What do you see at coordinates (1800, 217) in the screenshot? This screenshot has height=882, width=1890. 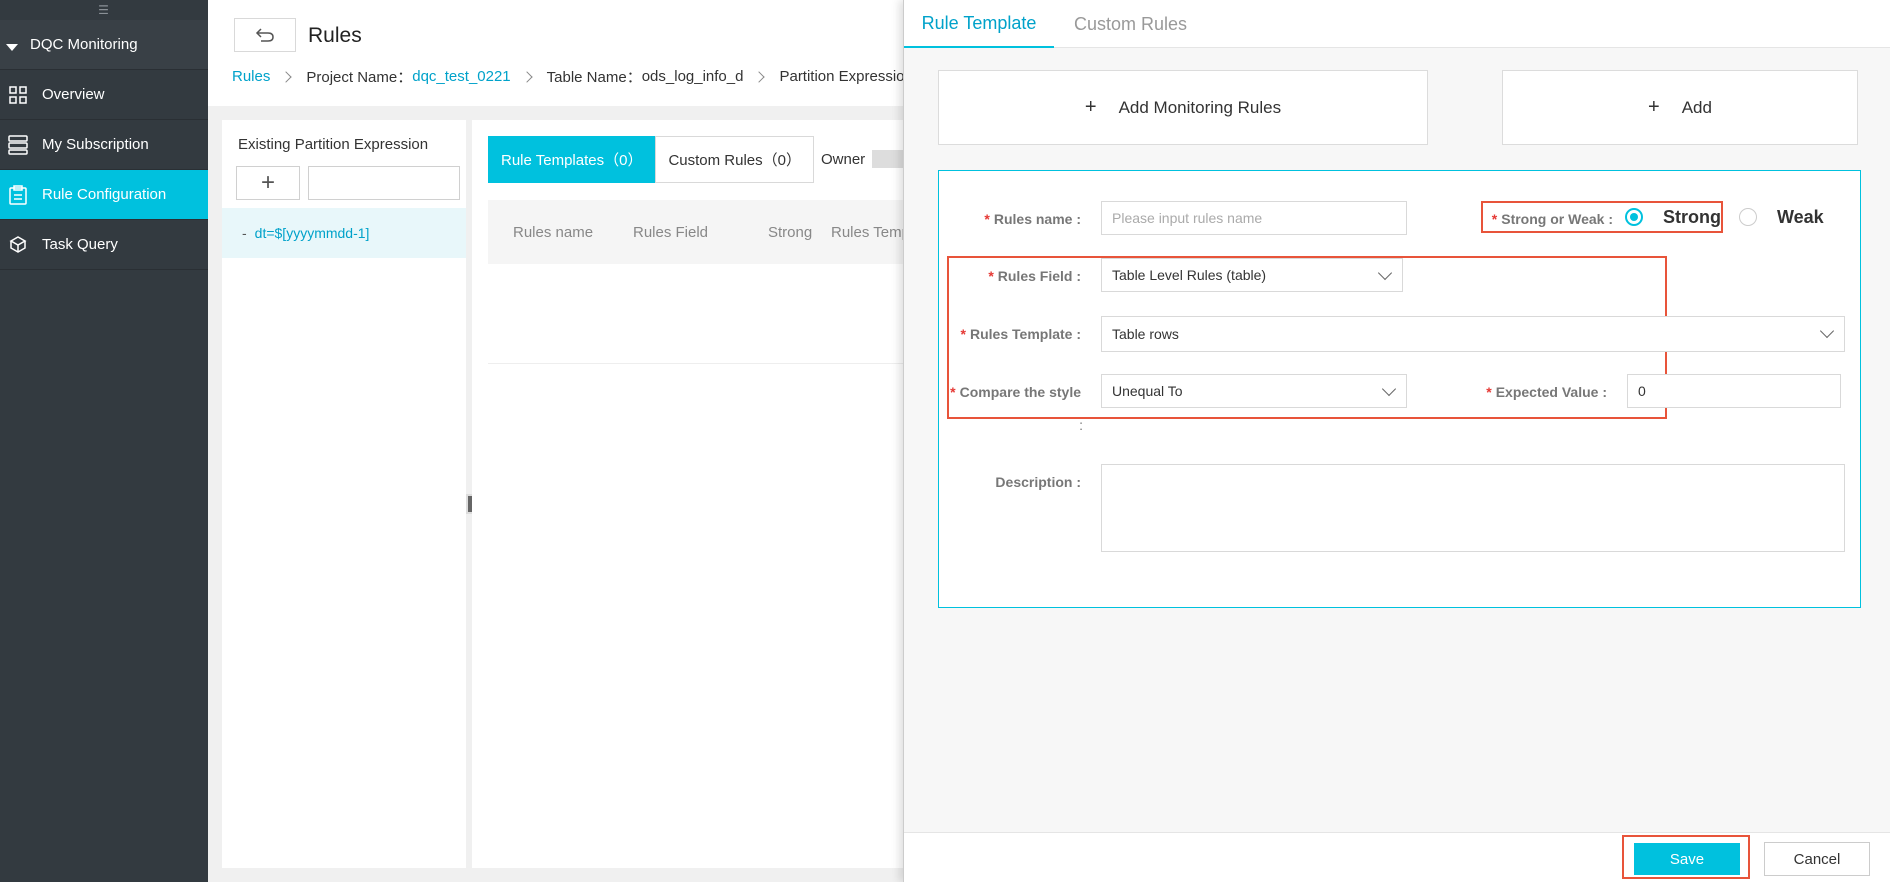 I see `weak-radio-label: Weak` at bounding box center [1800, 217].